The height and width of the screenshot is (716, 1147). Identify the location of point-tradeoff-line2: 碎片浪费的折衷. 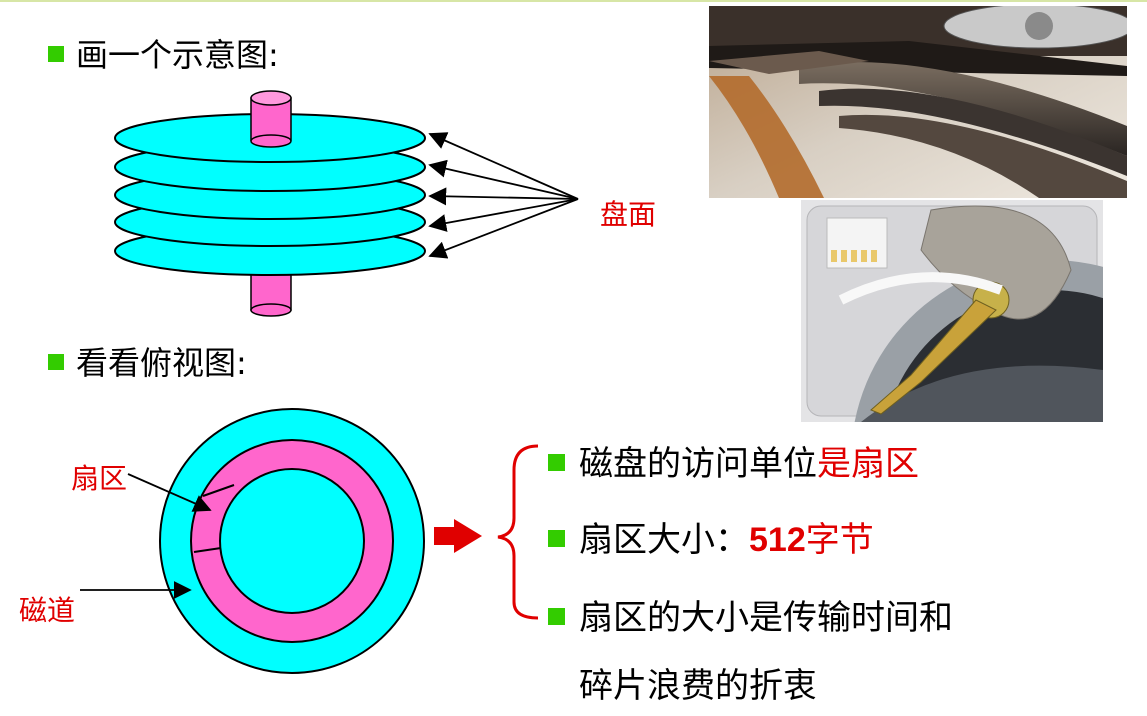
(698, 686).